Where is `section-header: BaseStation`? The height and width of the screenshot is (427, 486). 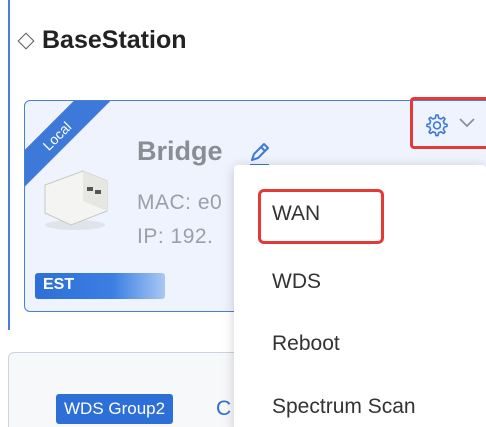 section-header: BaseStation is located at coordinates (102, 40).